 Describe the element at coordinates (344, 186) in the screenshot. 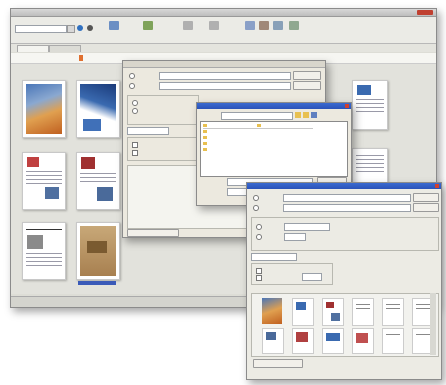

I see `front-dialog-titlebar` at that location.